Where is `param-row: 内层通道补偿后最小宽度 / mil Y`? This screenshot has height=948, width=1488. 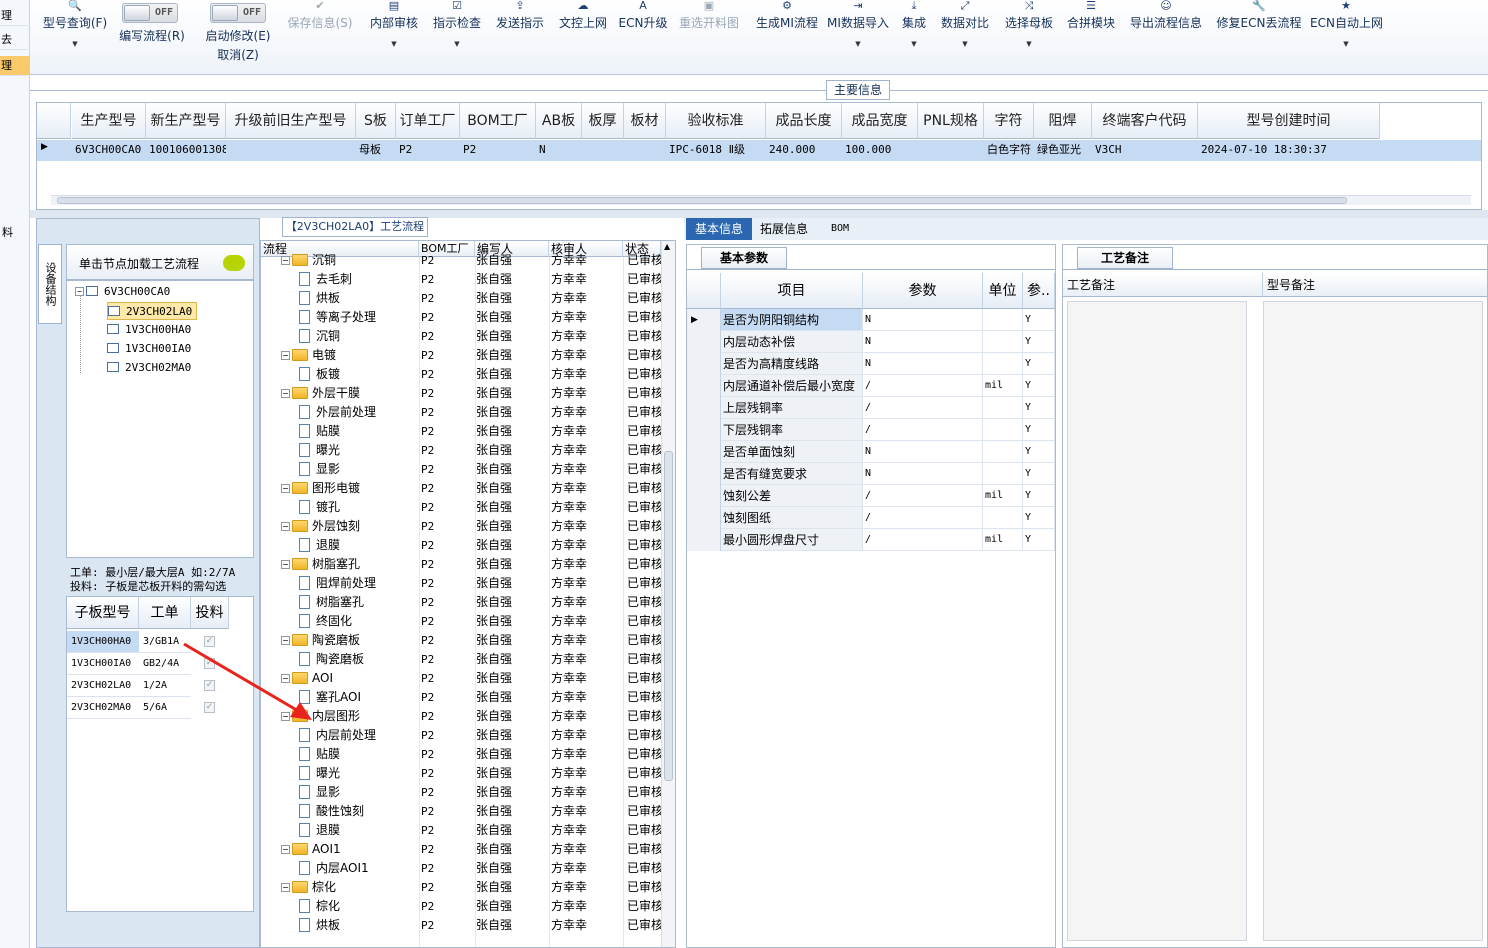
param-row: 内层通道补偿后最小宽度 / mil Y is located at coordinates (888, 386).